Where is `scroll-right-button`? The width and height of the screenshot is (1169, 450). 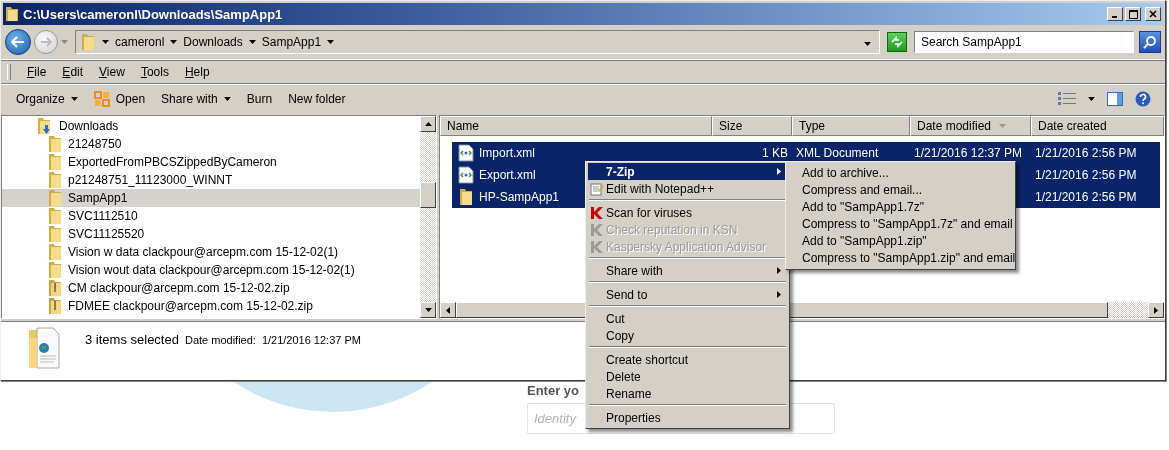
scroll-right-button is located at coordinates (1156, 310).